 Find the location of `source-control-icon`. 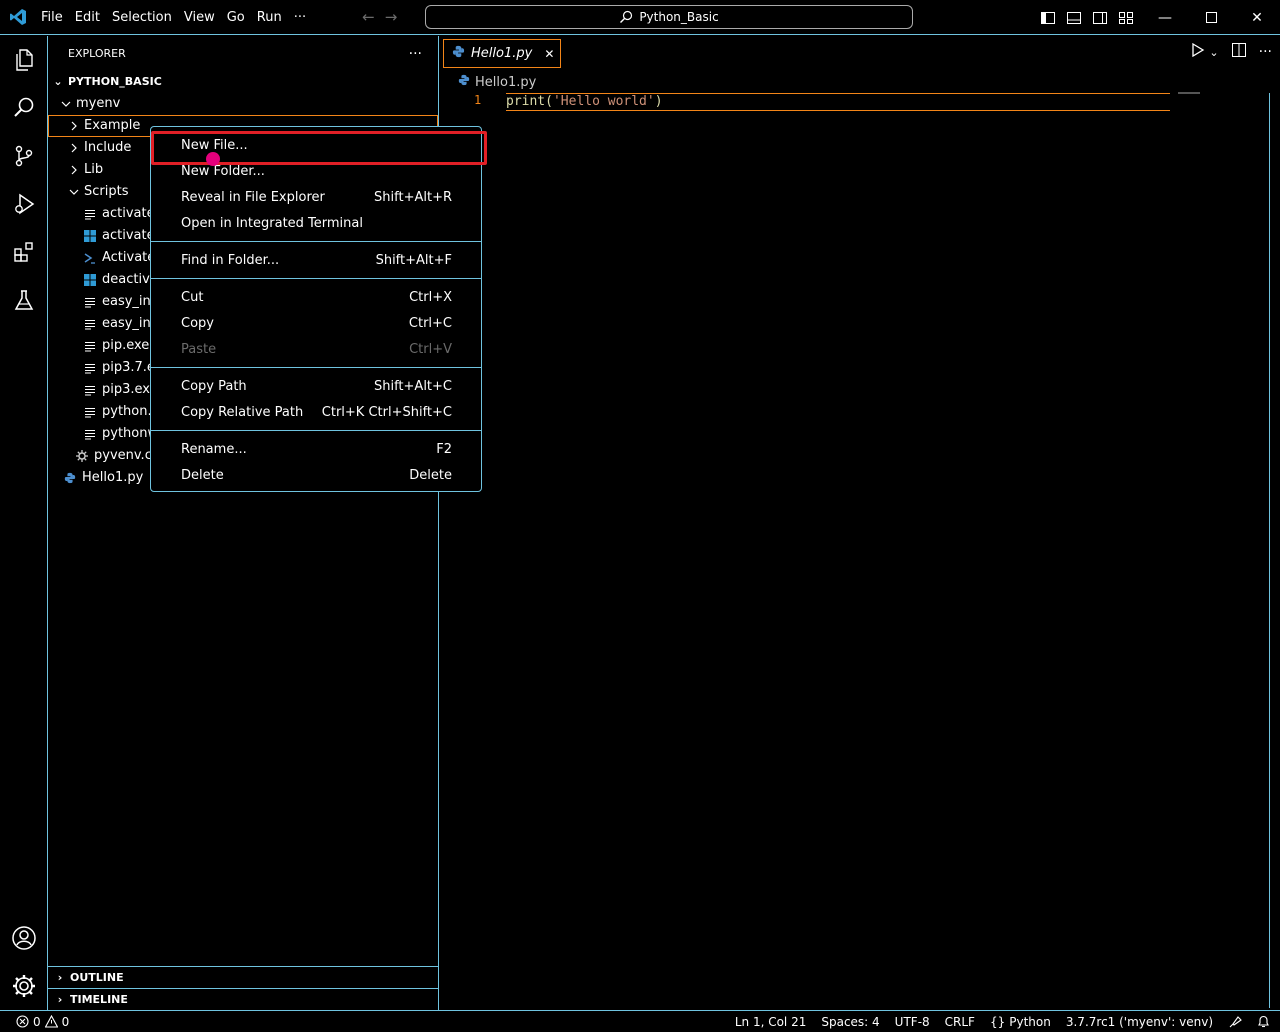

source-control-icon is located at coordinates (24, 156).